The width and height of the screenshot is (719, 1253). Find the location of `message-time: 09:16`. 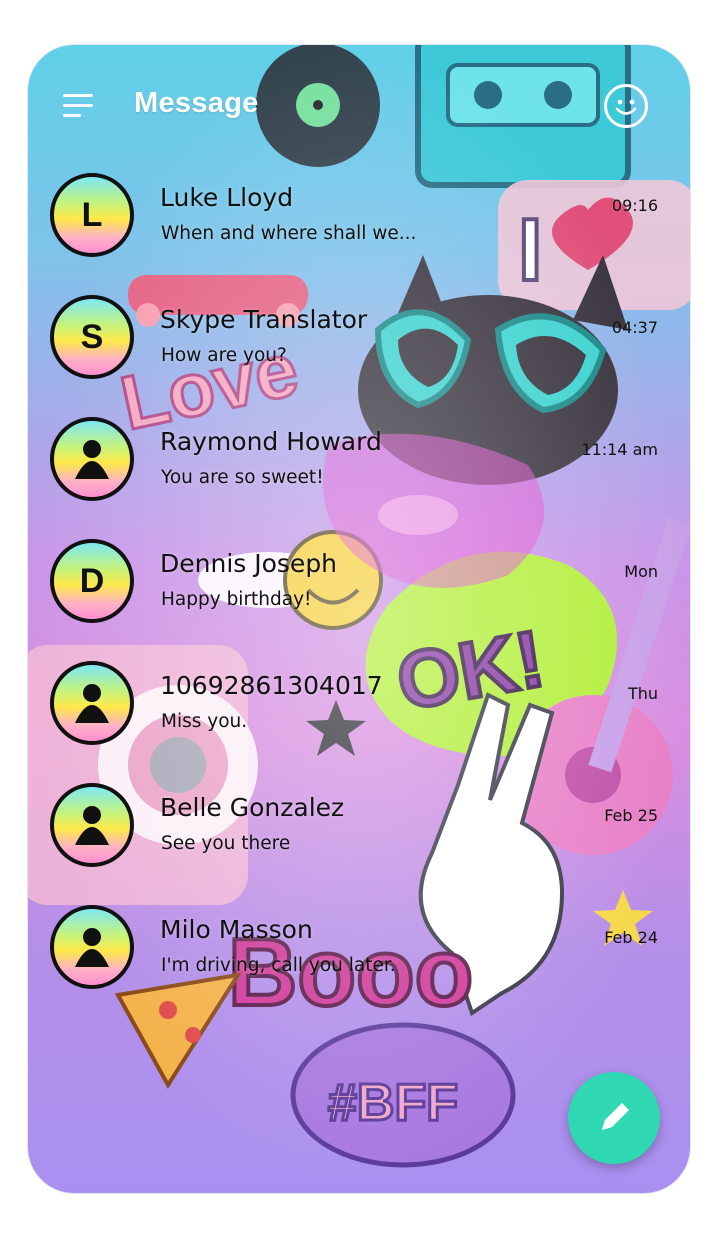

message-time: 09:16 is located at coordinates (634, 205).